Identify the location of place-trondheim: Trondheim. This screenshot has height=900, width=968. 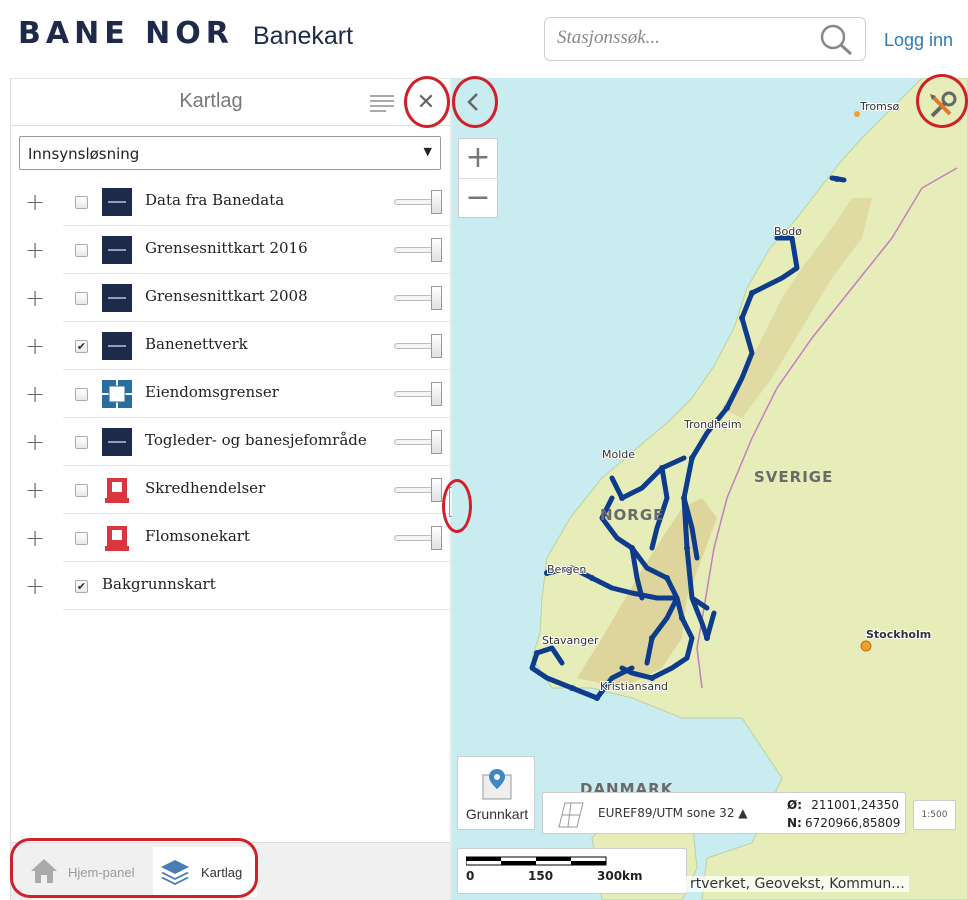
(712, 424).